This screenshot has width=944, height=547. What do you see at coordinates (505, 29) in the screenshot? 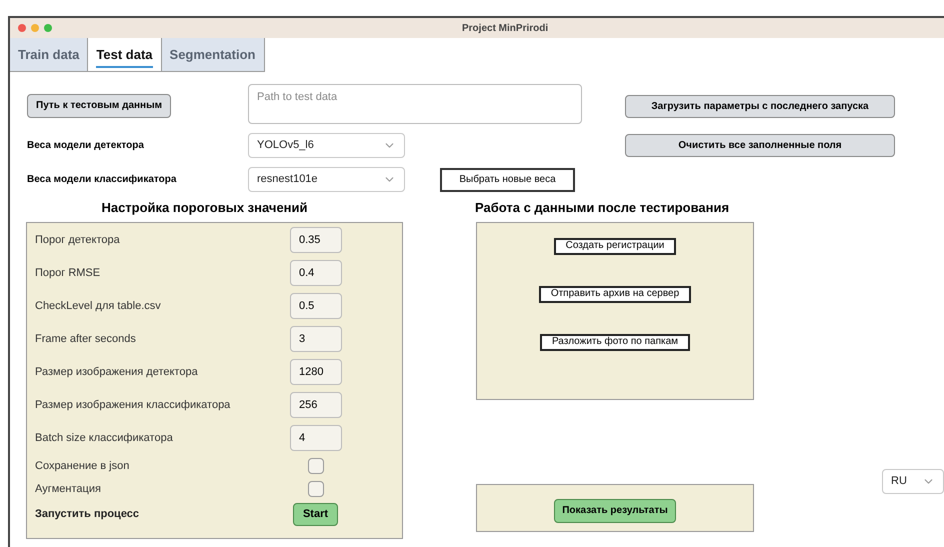
I see `window-title: Project MinPrirodi` at bounding box center [505, 29].